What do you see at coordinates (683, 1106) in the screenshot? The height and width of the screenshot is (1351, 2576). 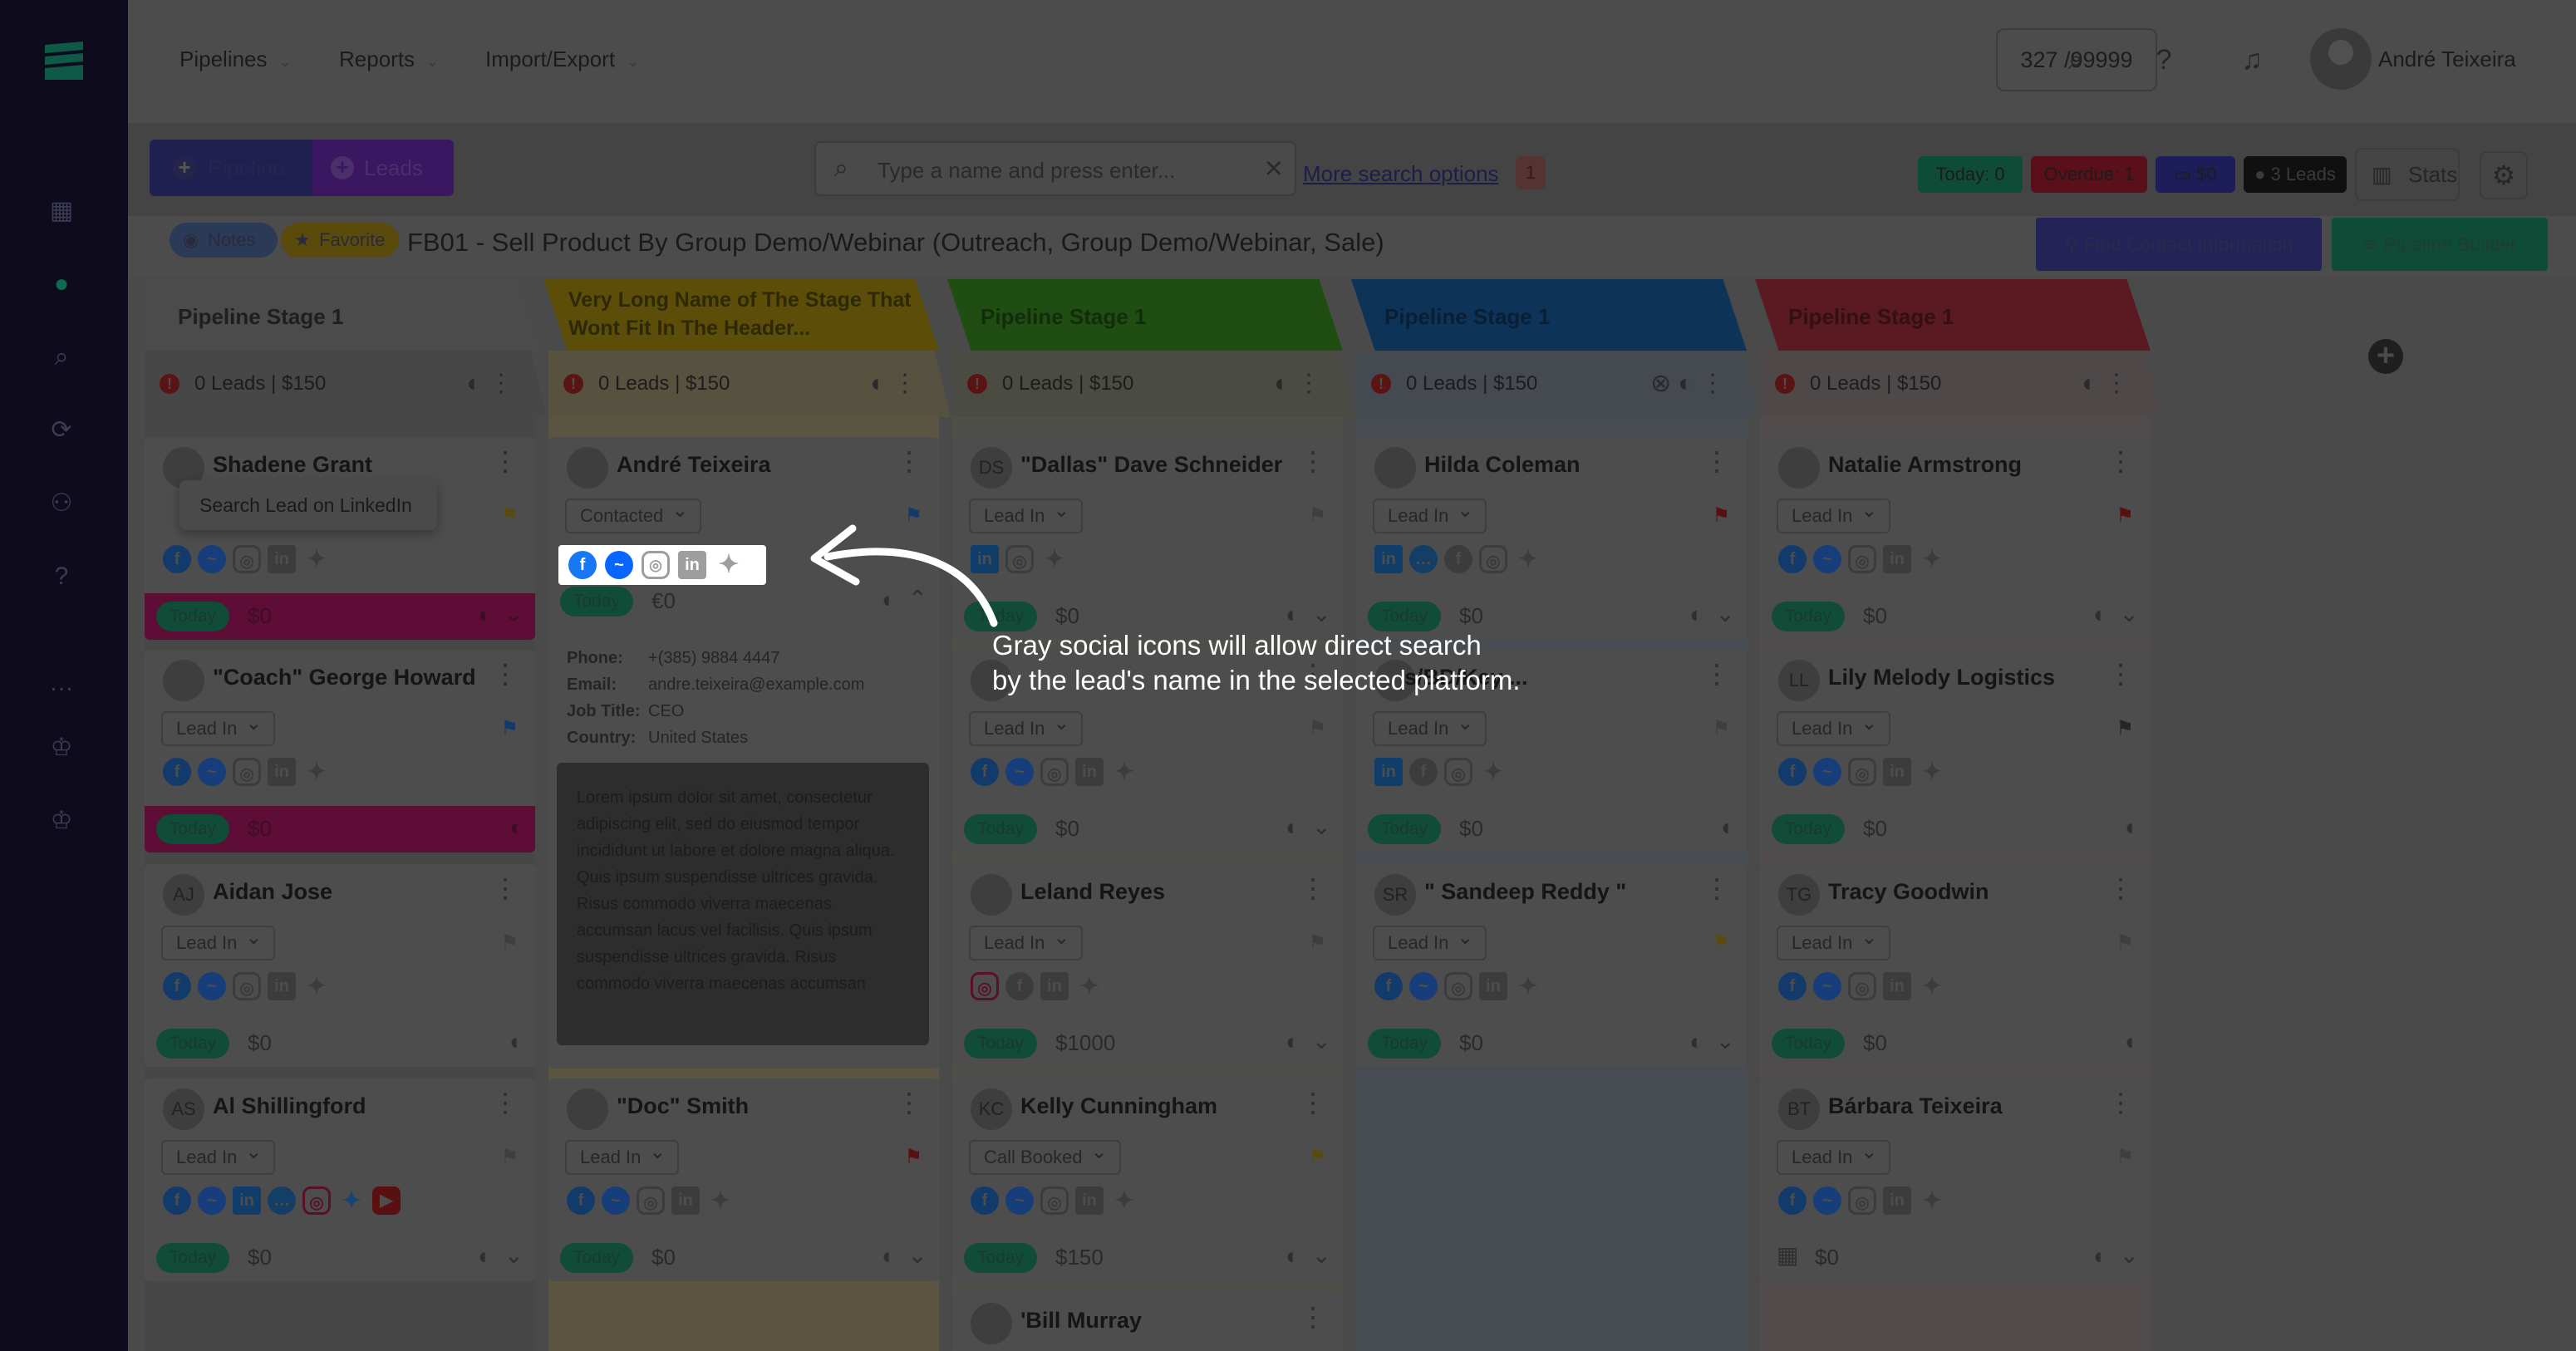 I see `lead-name: "Doc" Smith` at bounding box center [683, 1106].